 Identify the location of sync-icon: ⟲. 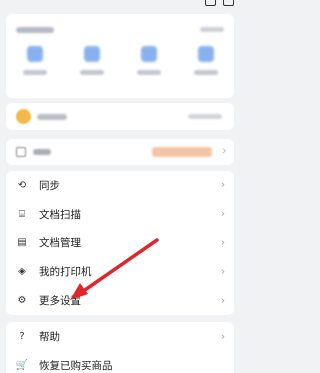
(22, 185).